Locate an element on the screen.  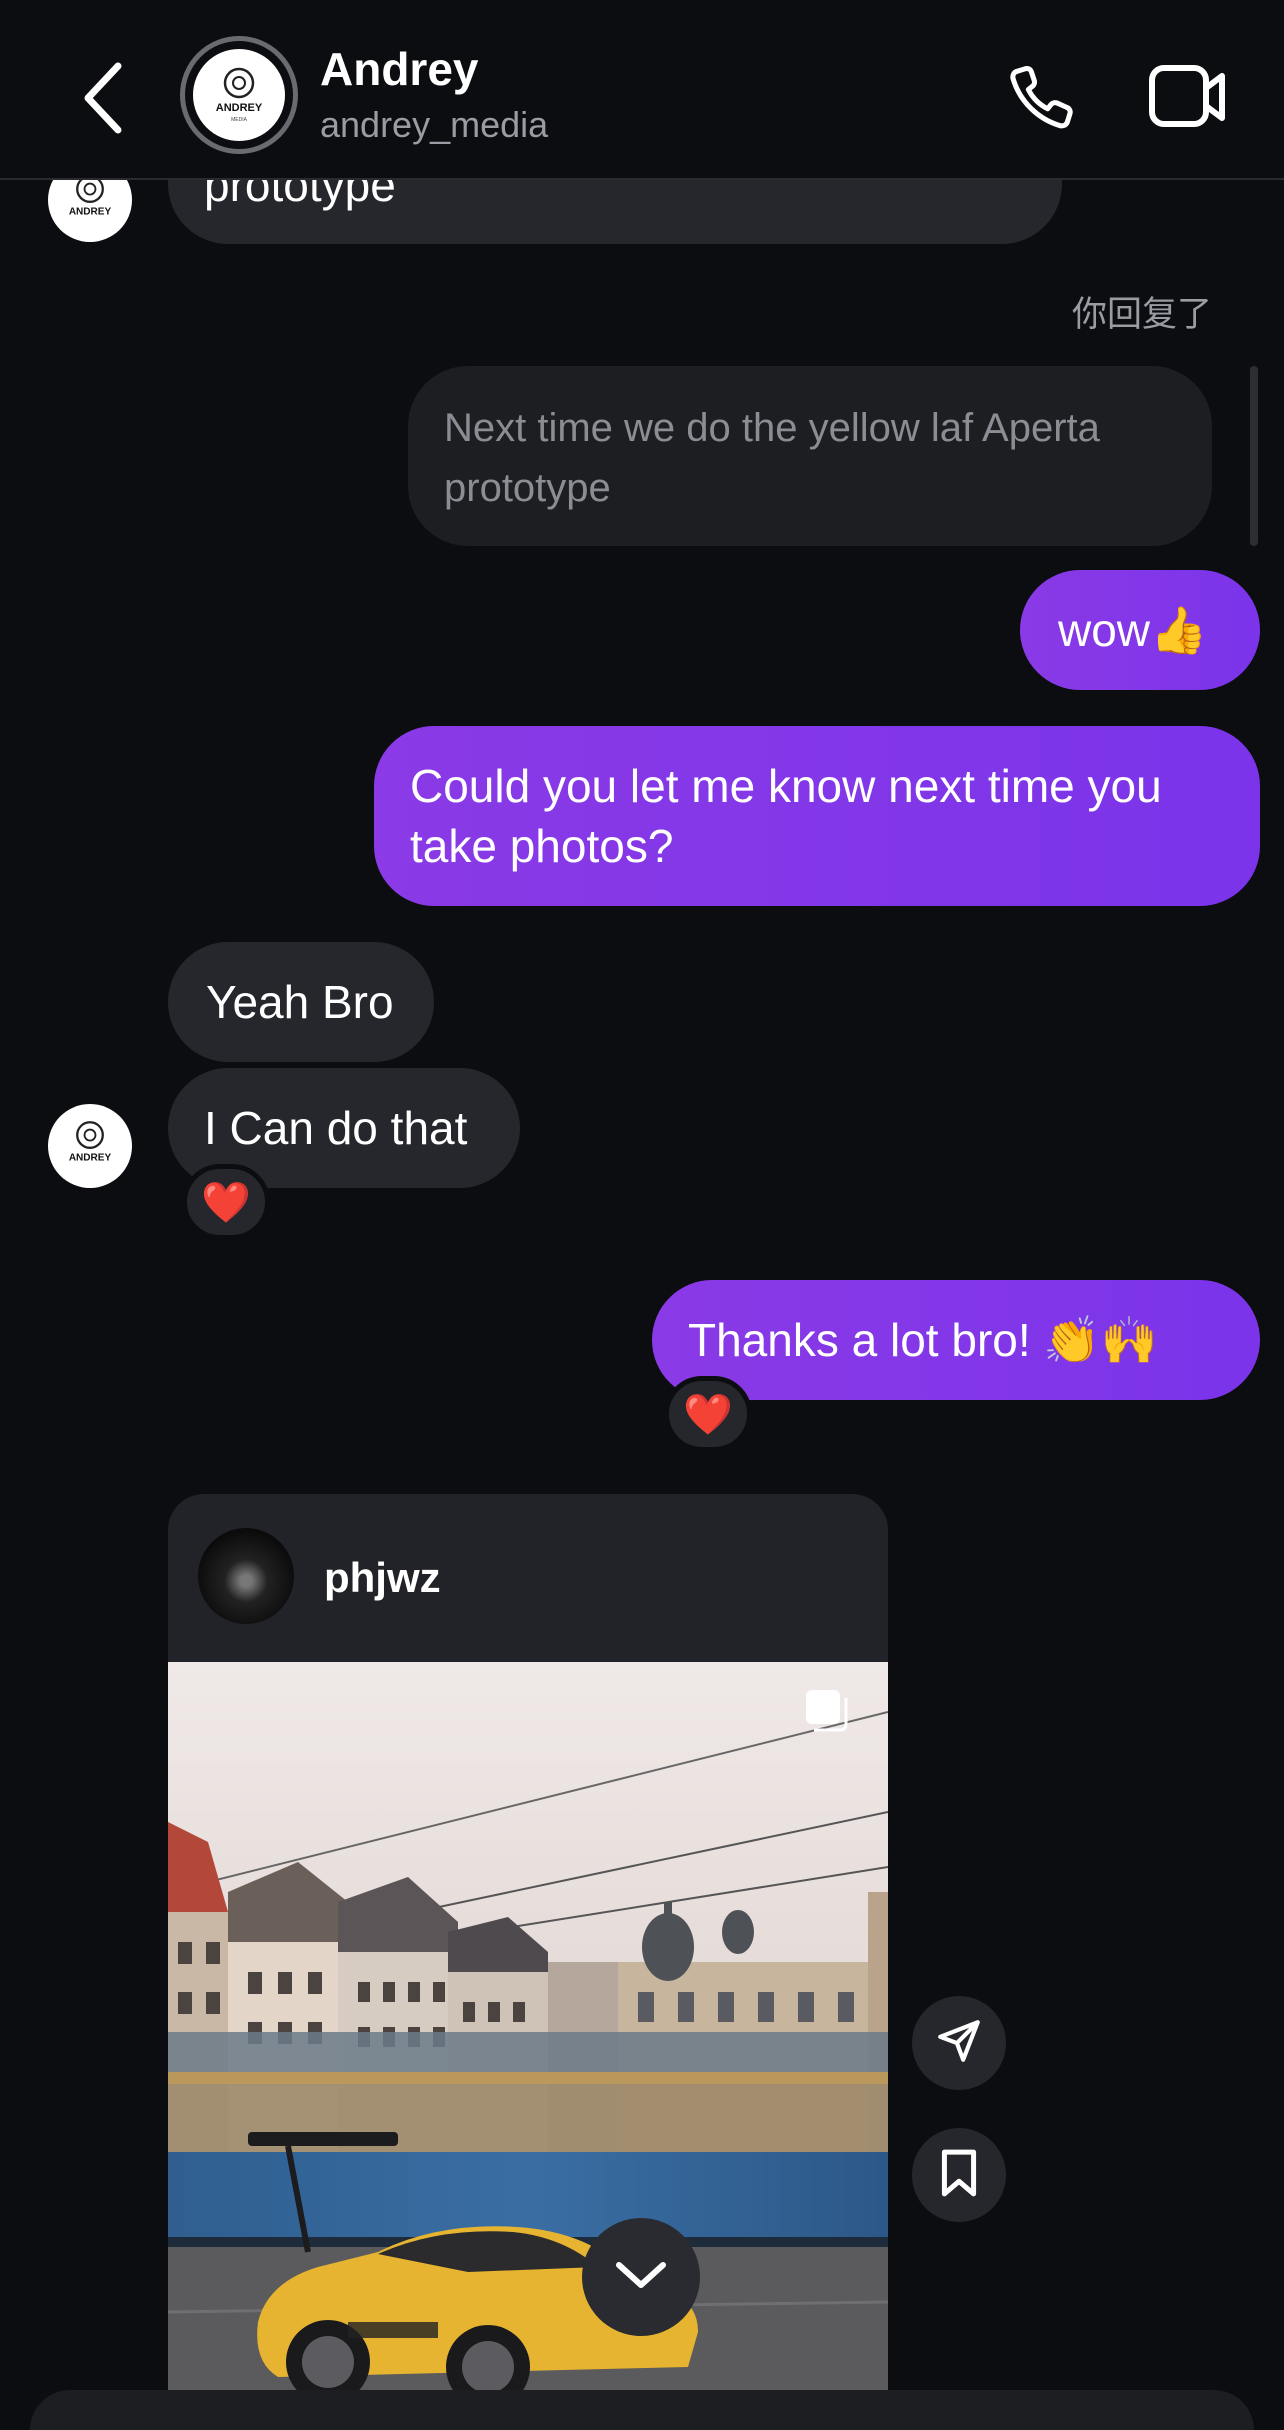
paper-plane-icon is located at coordinates (959, 2043).